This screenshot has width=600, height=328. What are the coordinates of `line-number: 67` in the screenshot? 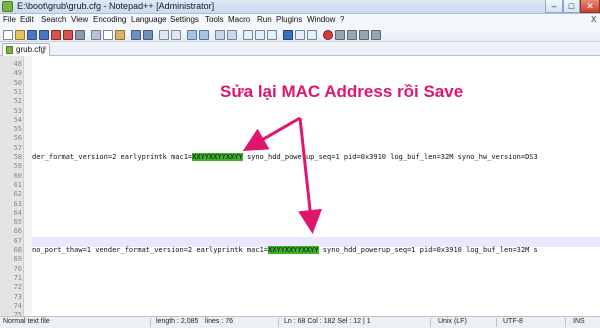 It's located at (17, 240).